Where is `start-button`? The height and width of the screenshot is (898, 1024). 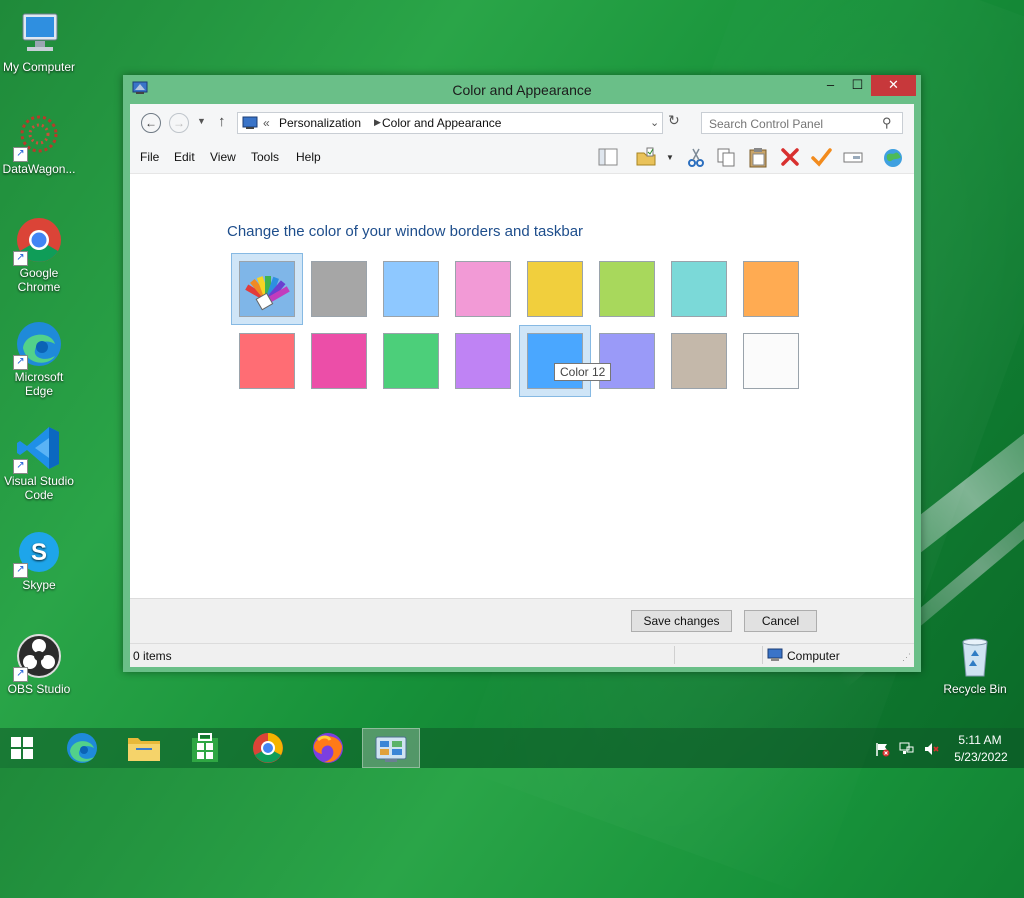 start-button is located at coordinates (28, 748).